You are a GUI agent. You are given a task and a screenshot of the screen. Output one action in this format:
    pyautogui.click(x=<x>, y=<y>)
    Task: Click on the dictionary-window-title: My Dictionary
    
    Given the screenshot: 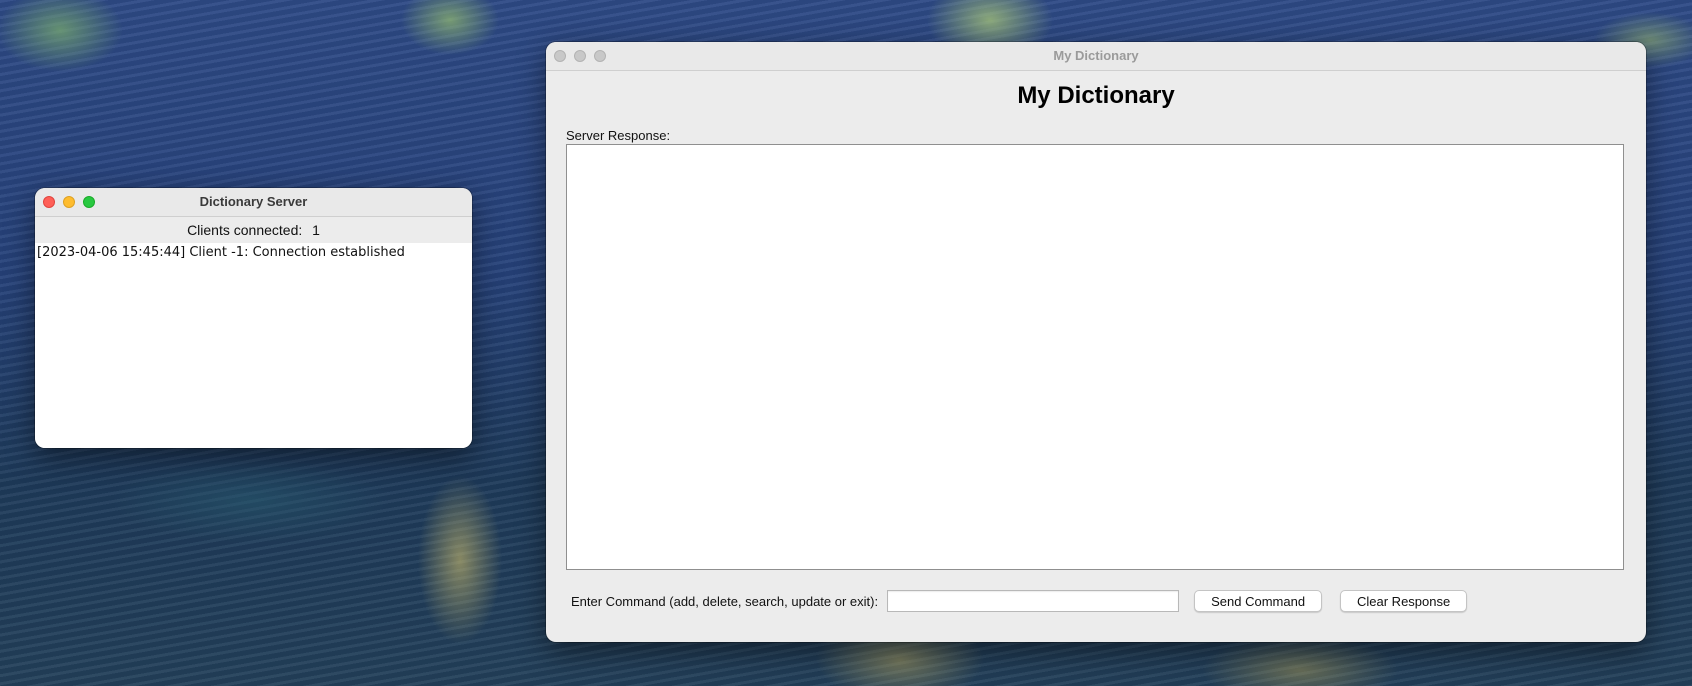 What is the action you would take?
    pyautogui.click(x=1096, y=55)
    